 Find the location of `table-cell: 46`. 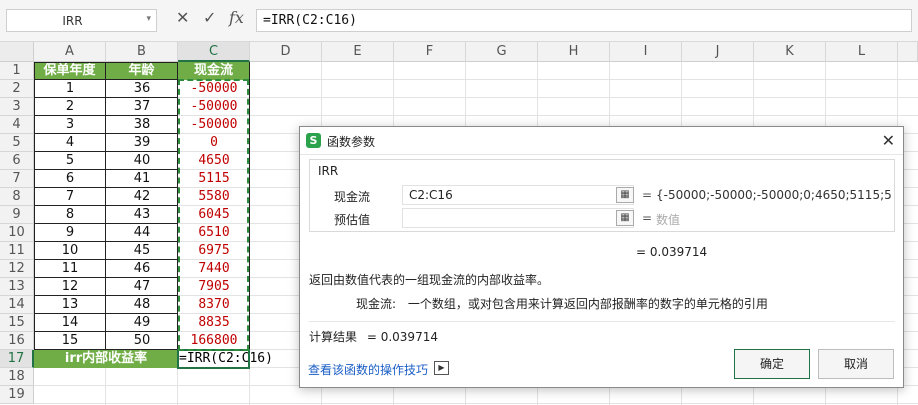

table-cell: 46 is located at coordinates (142, 269).